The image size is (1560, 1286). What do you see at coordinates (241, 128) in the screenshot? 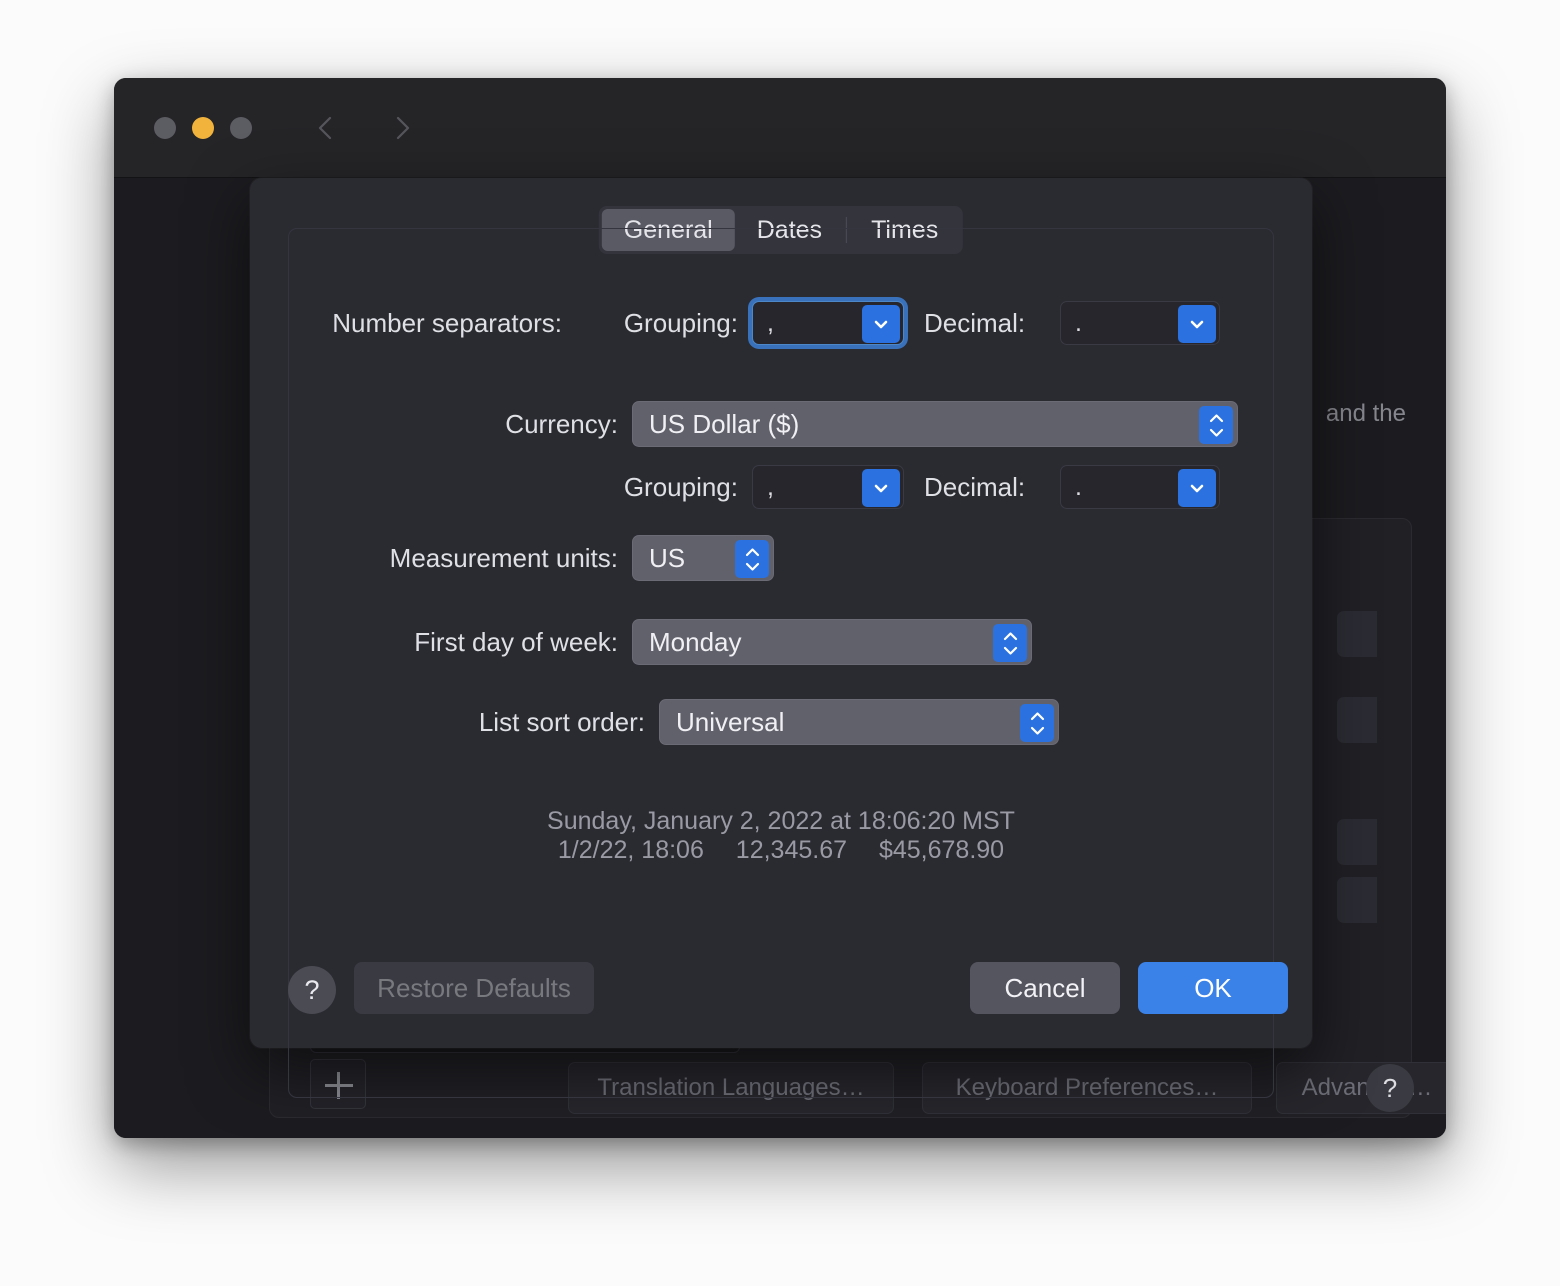
I see `zoom-button` at bounding box center [241, 128].